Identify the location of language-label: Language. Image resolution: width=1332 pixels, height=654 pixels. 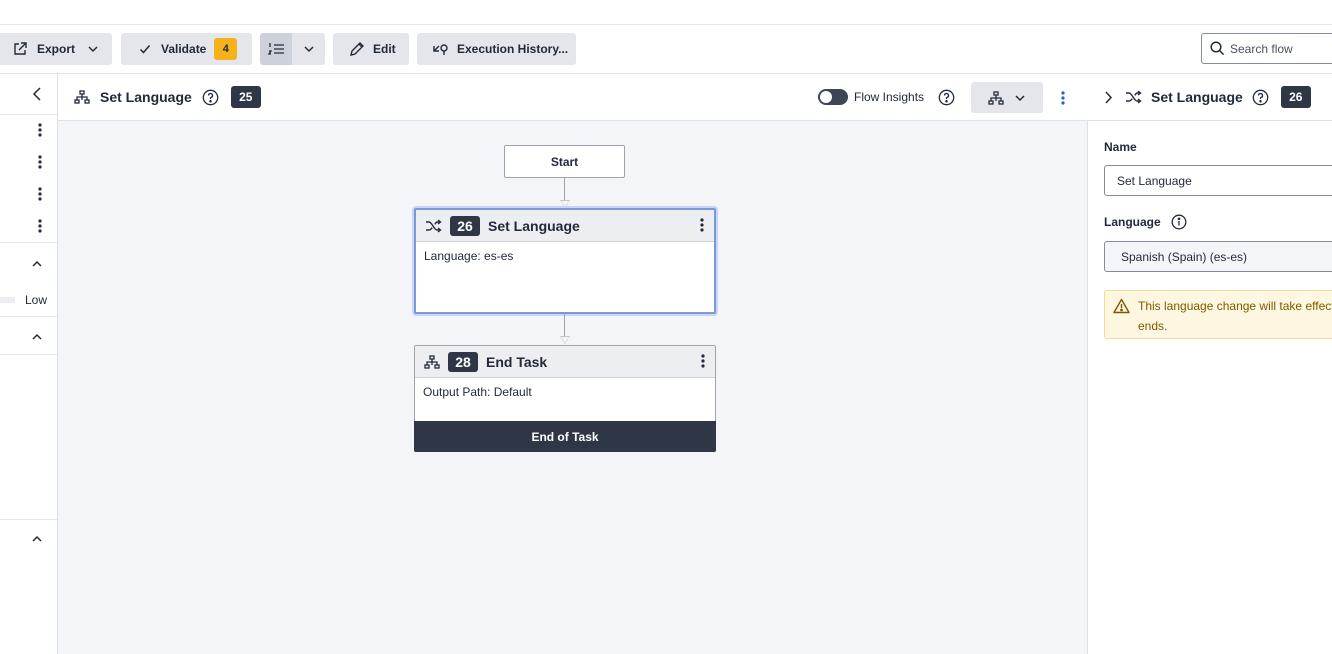
(1132, 222).